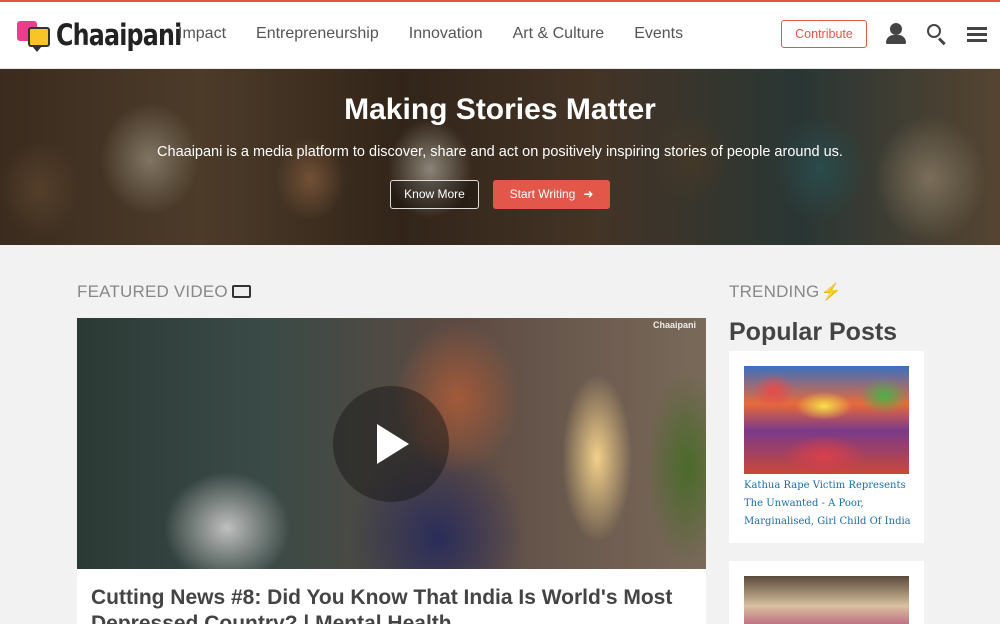 The image size is (1000, 624). What do you see at coordinates (937, 34) in the screenshot?
I see `search-icon` at bounding box center [937, 34].